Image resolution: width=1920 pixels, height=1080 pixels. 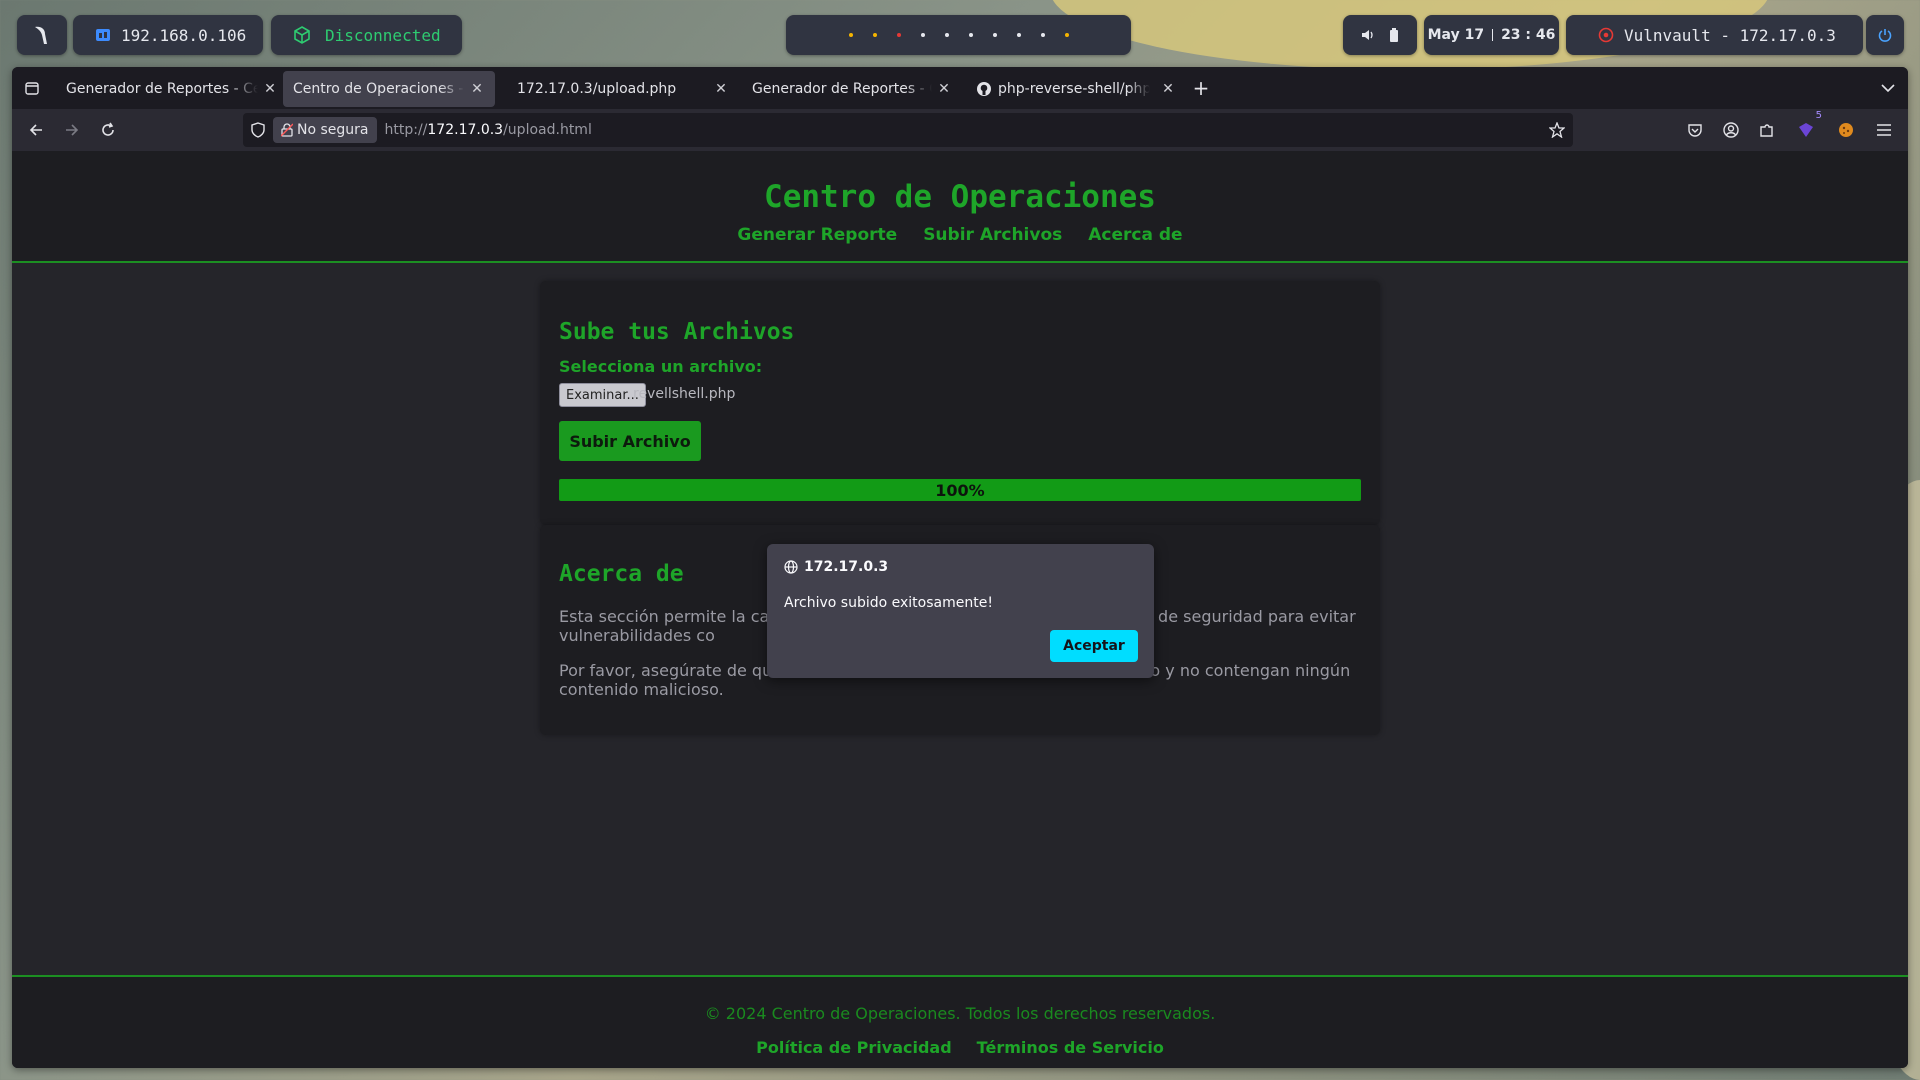 What do you see at coordinates (960, 490) in the screenshot?
I see `progress-percent: 100%` at bounding box center [960, 490].